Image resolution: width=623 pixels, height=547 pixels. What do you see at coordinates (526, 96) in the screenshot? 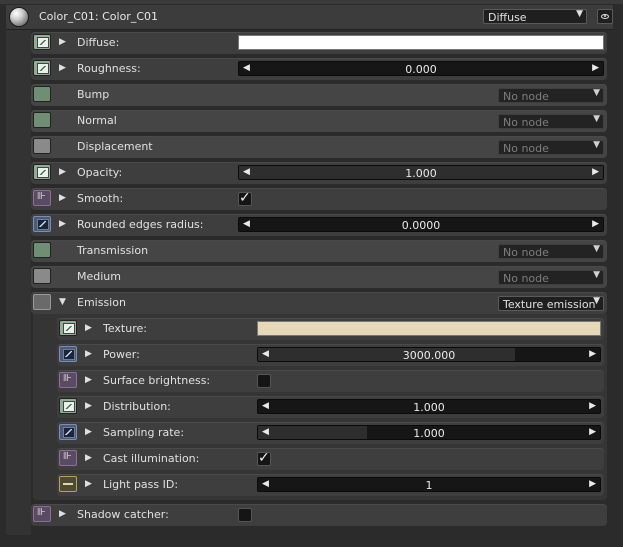
I see `bump-node-value: No node` at bounding box center [526, 96].